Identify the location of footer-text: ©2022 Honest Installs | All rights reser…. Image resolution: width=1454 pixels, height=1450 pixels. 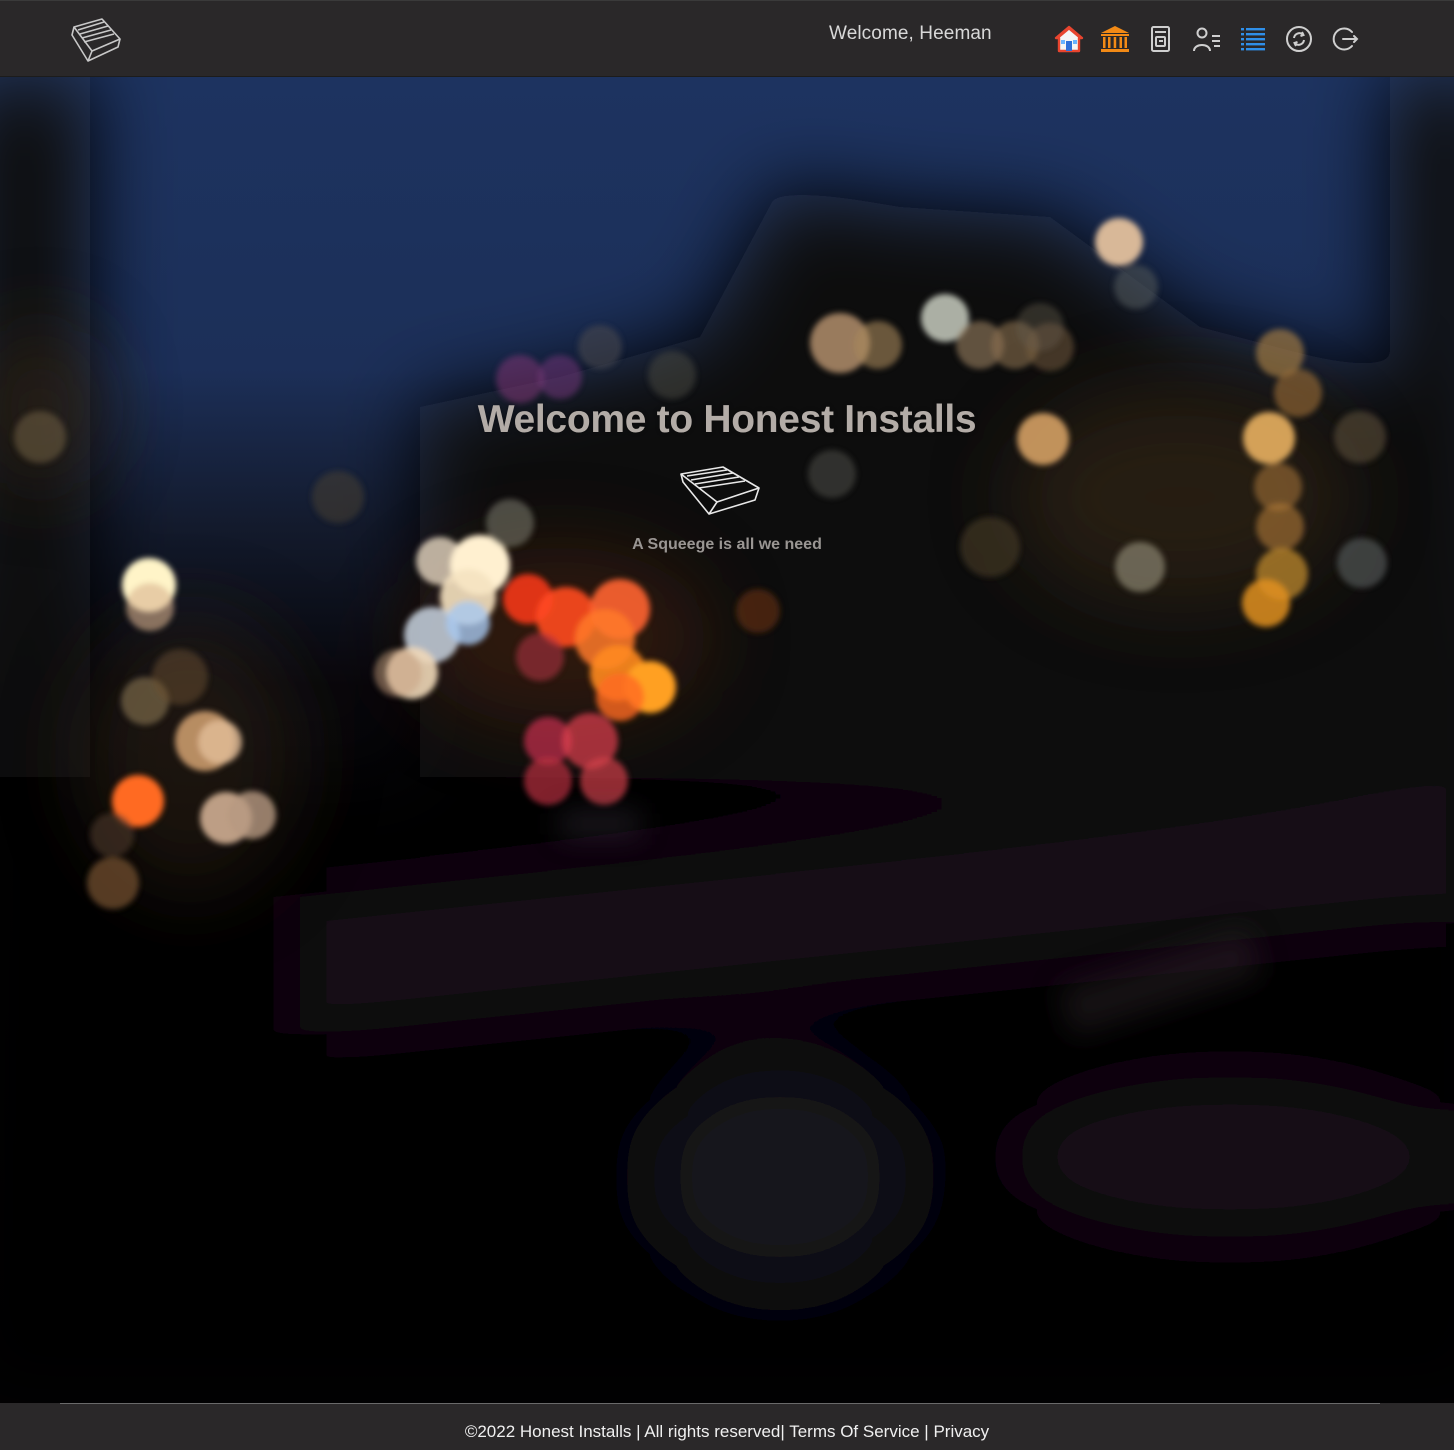
(727, 1432).